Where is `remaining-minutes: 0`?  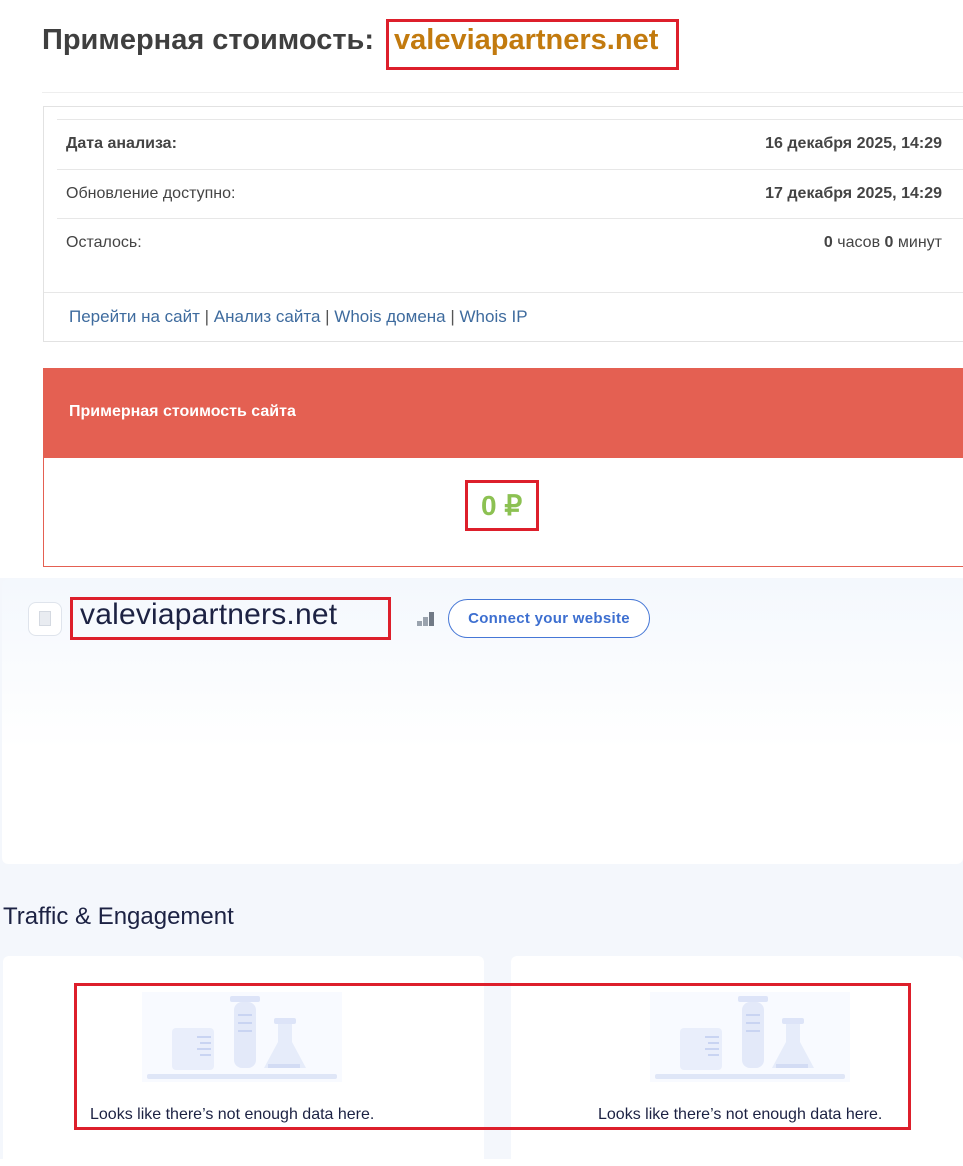 remaining-minutes: 0 is located at coordinates (889, 242).